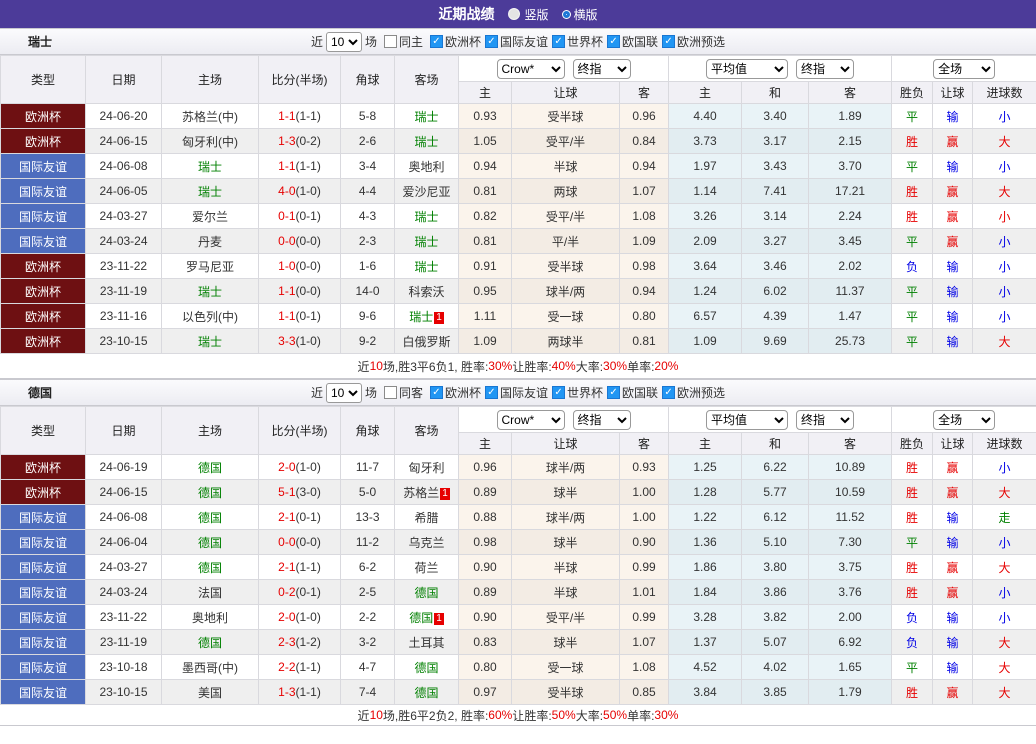 The height and width of the screenshot is (744, 1036). I want to click on summary-text: 单率:, so click(641, 715).